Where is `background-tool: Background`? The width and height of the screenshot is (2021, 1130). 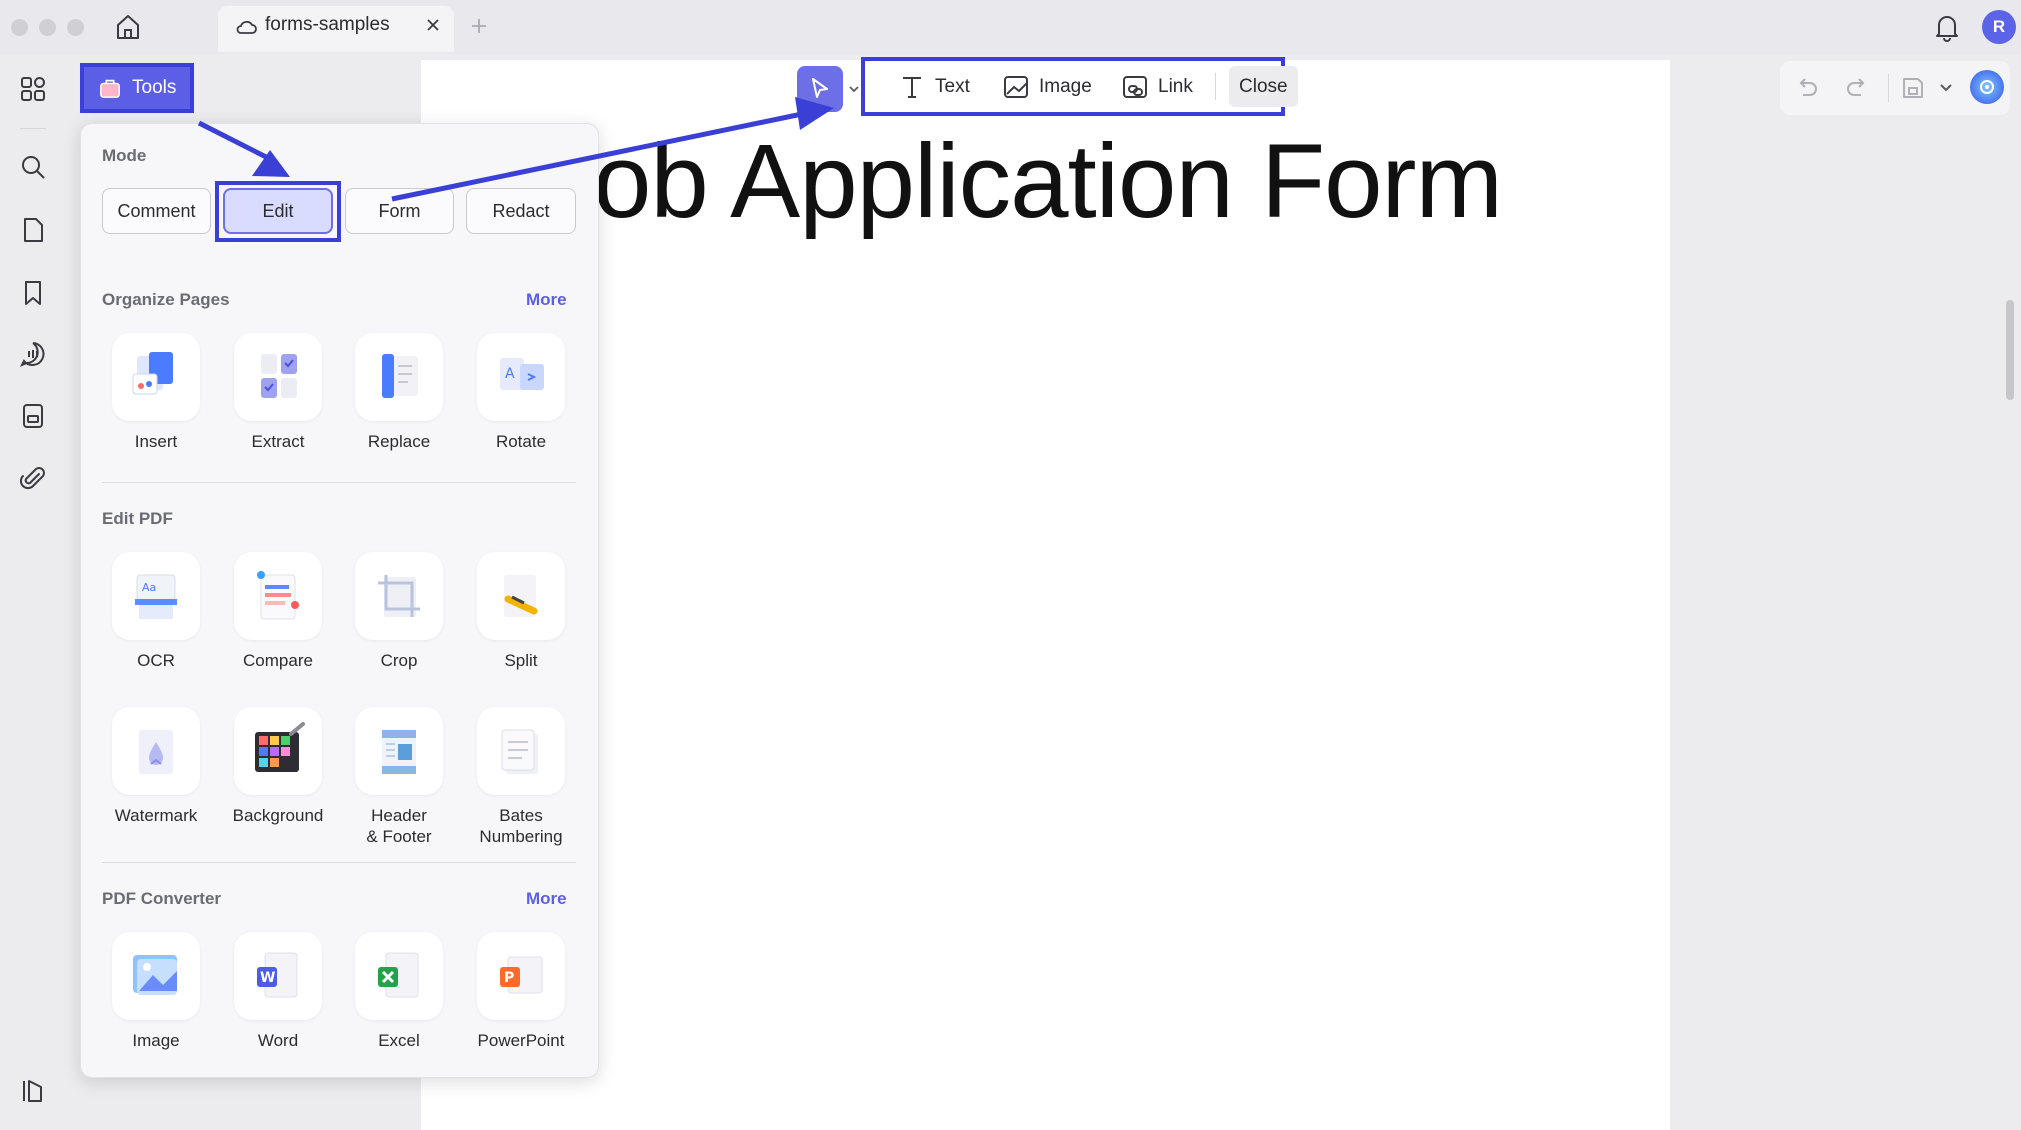 background-tool: Background is located at coordinates (278, 766).